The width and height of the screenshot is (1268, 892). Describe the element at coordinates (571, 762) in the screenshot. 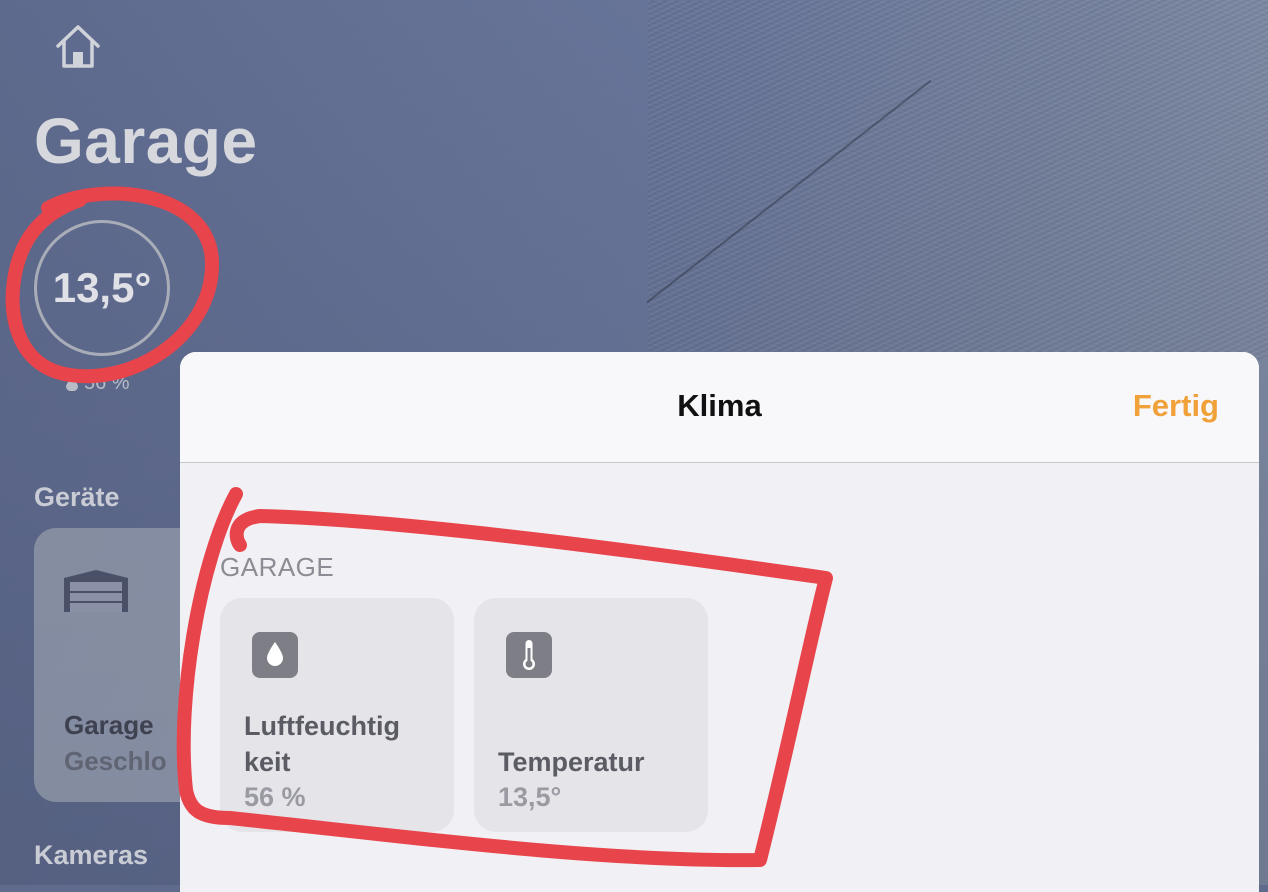

I see `temperature-tile-label: Temperatur` at that location.